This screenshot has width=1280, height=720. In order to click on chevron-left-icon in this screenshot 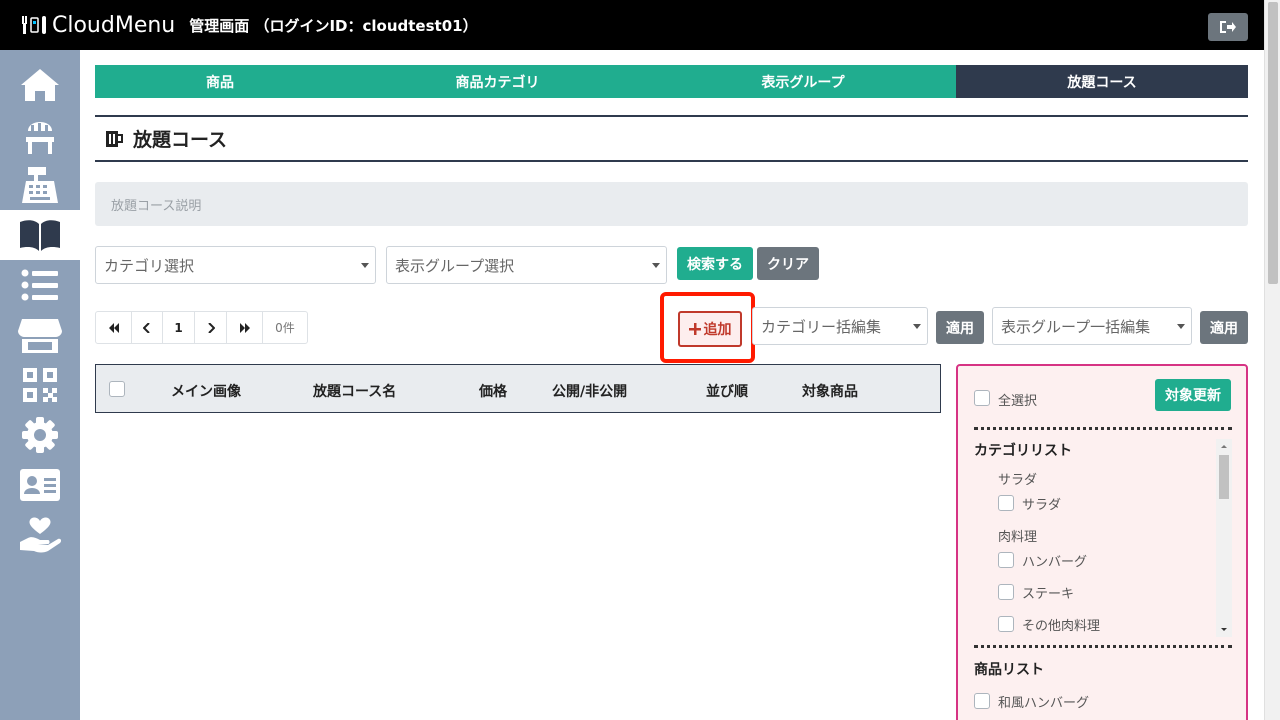, I will do `click(146, 327)`.